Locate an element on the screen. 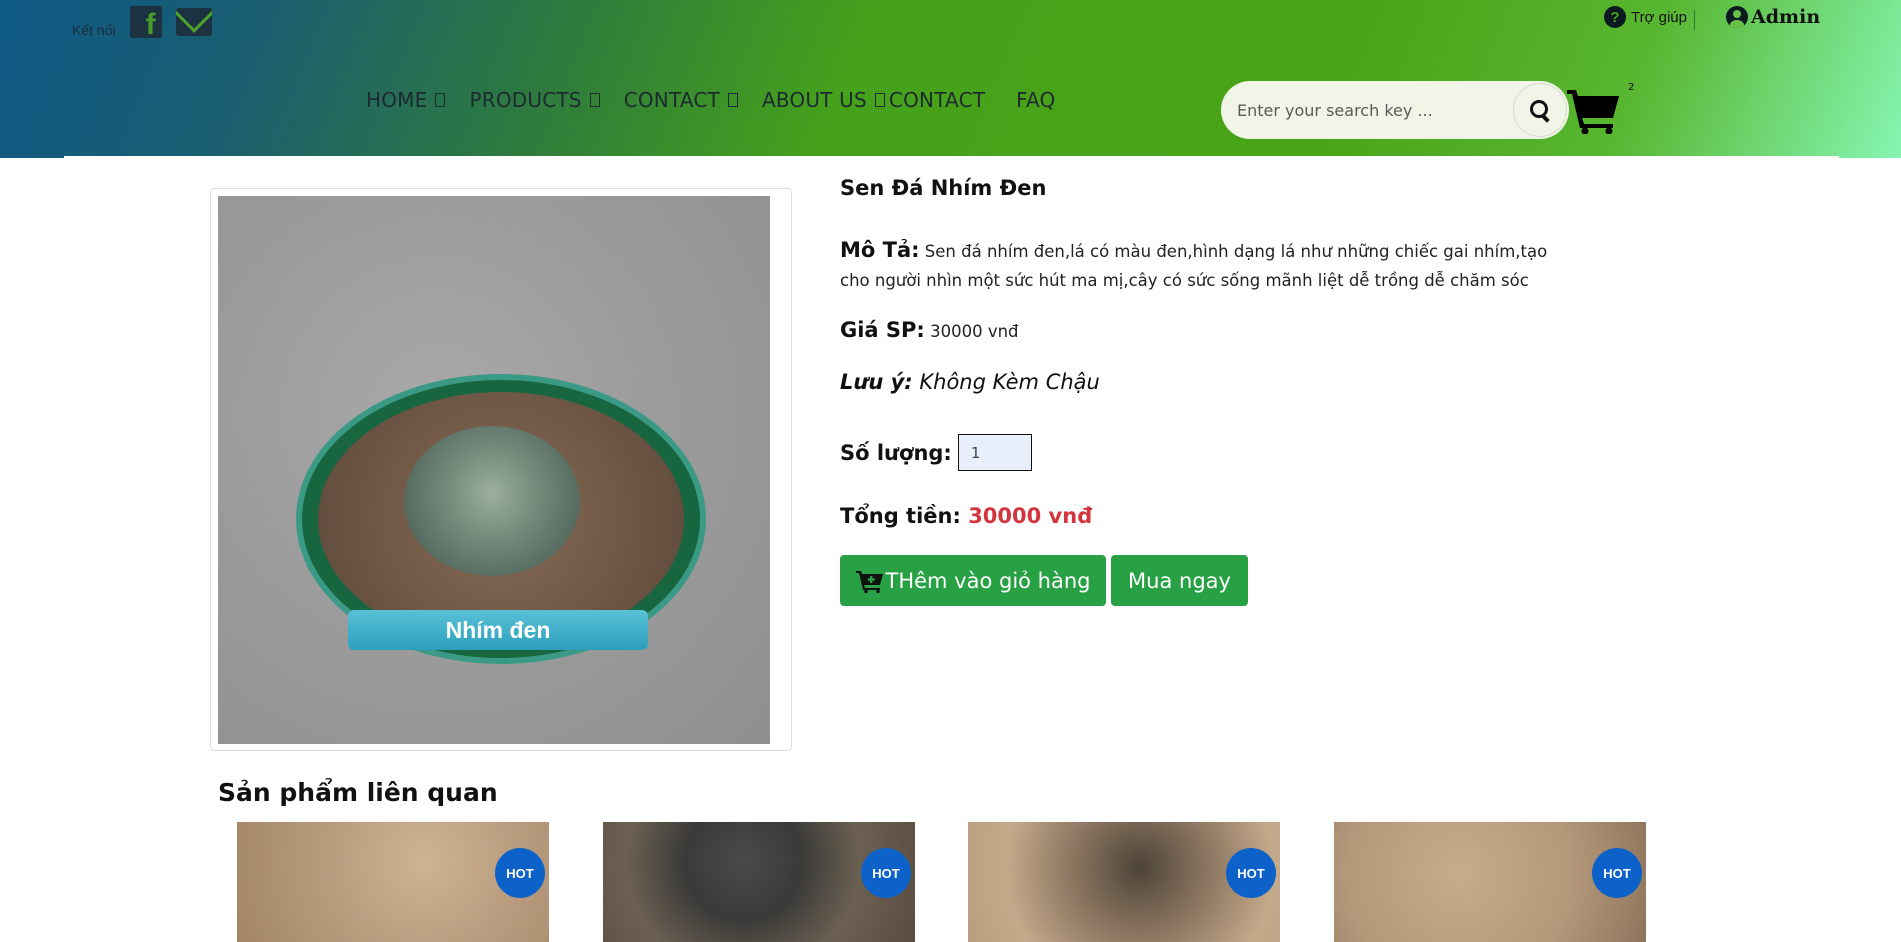 The image size is (1901, 942). nav-item-faq: FAQ is located at coordinates (1035, 100).